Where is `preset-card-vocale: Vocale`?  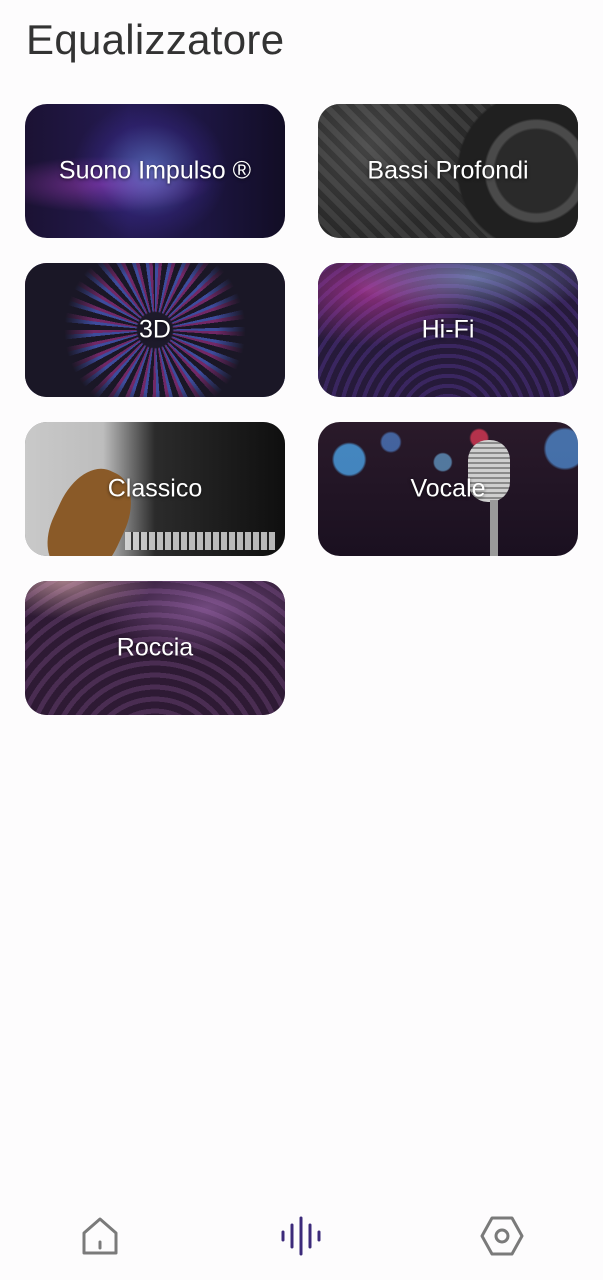
preset-card-vocale: Vocale is located at coordinates (448, 489).